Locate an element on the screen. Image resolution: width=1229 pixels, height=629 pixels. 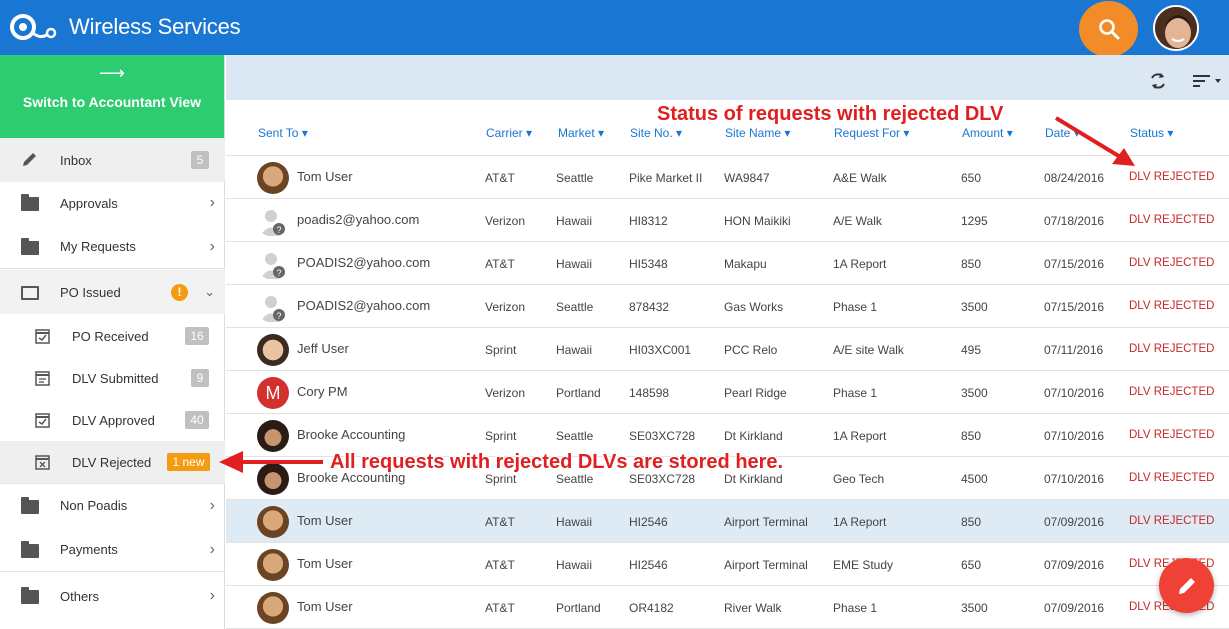
sidebar-item-dlv-rejected: DLV Rejected 1 new is located at coordinates (112, 462).